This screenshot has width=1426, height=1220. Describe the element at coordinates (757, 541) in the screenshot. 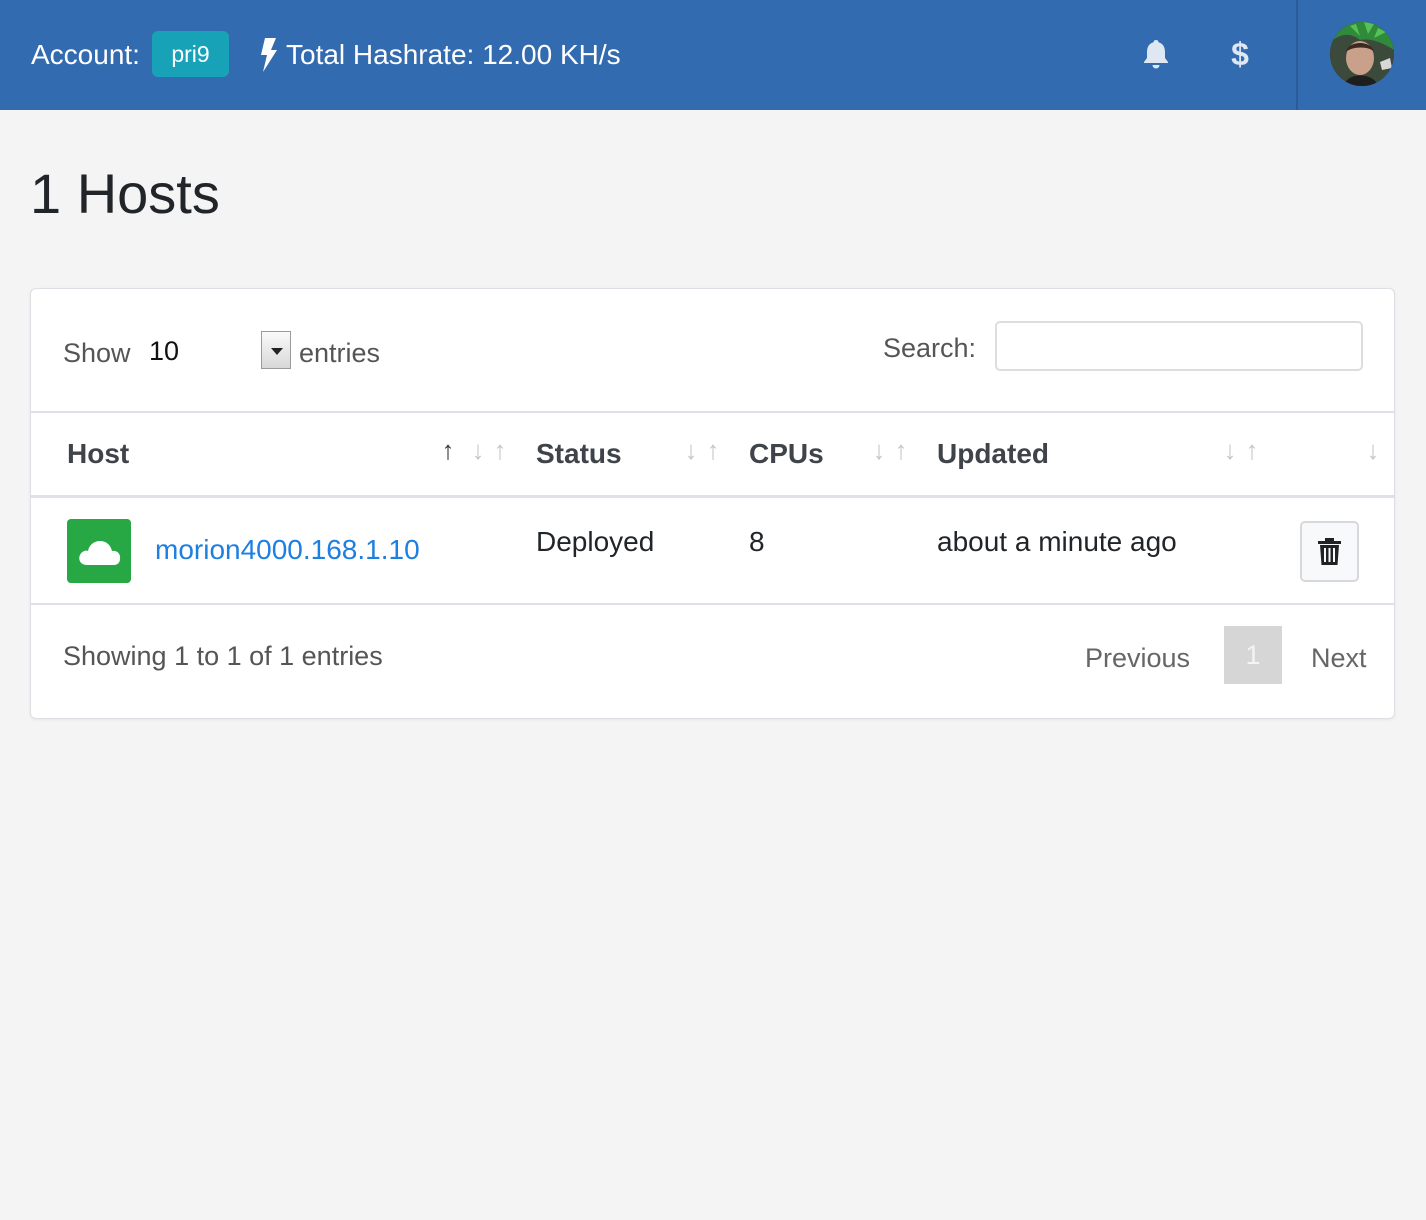

I see `host-cpus: 8` at that location.